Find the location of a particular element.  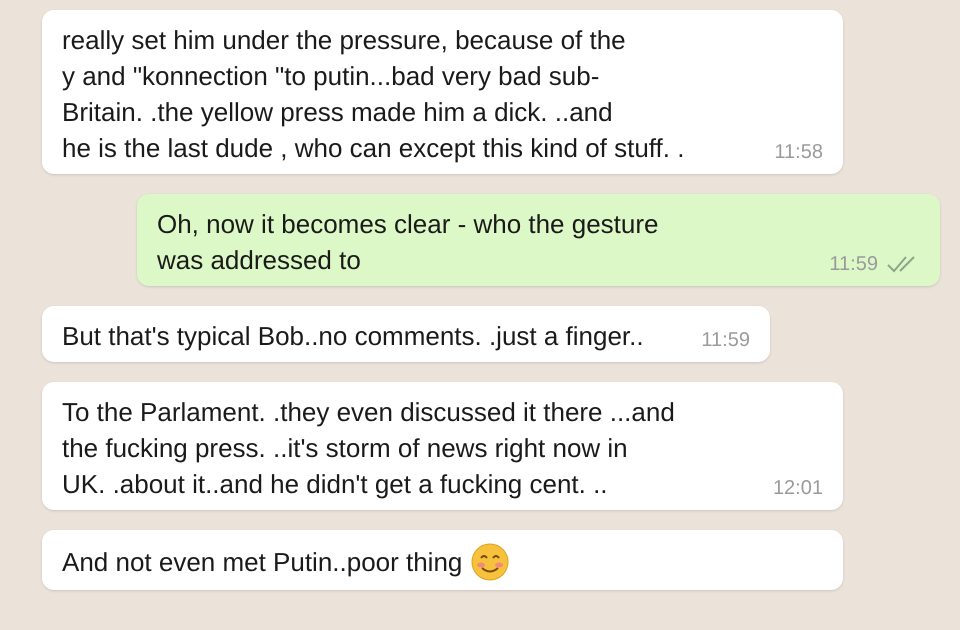

message-text-line: was addressed to is located at coordinates (259, 260).